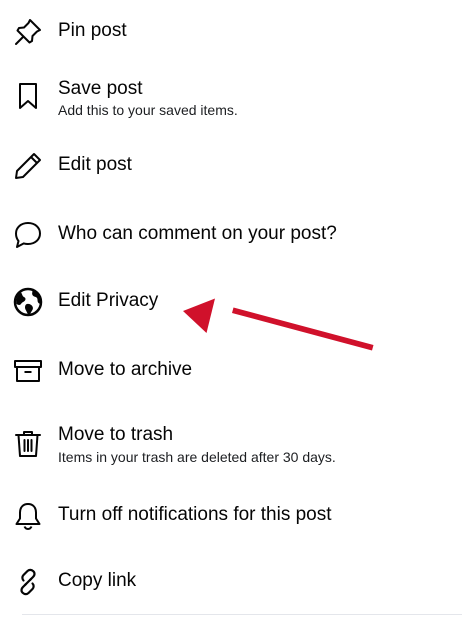 This screenshot has height=619, width=474. Describe the element at coordinates (28, 166) in the screenshot. I see `pencil-icon` at that location.